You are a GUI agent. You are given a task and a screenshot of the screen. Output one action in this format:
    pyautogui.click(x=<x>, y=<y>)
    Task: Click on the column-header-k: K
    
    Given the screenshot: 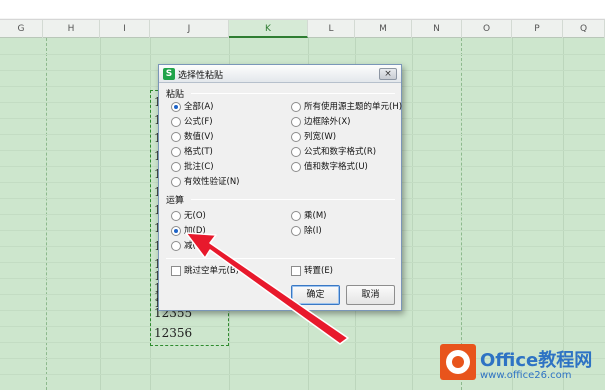 What is the action you would take?
    pyautogui.click(x=268, y=29)
    